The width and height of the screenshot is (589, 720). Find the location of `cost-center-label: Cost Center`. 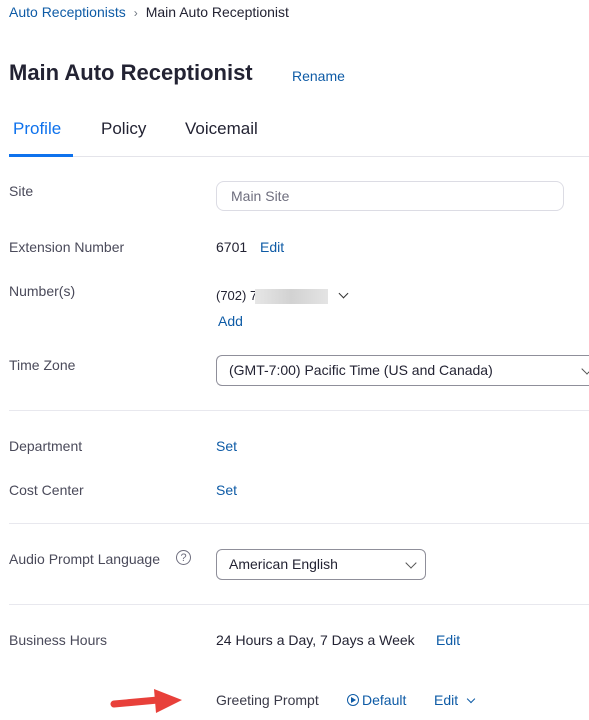

cost-center-label: Cost Center is located at coordinates (46, 490).